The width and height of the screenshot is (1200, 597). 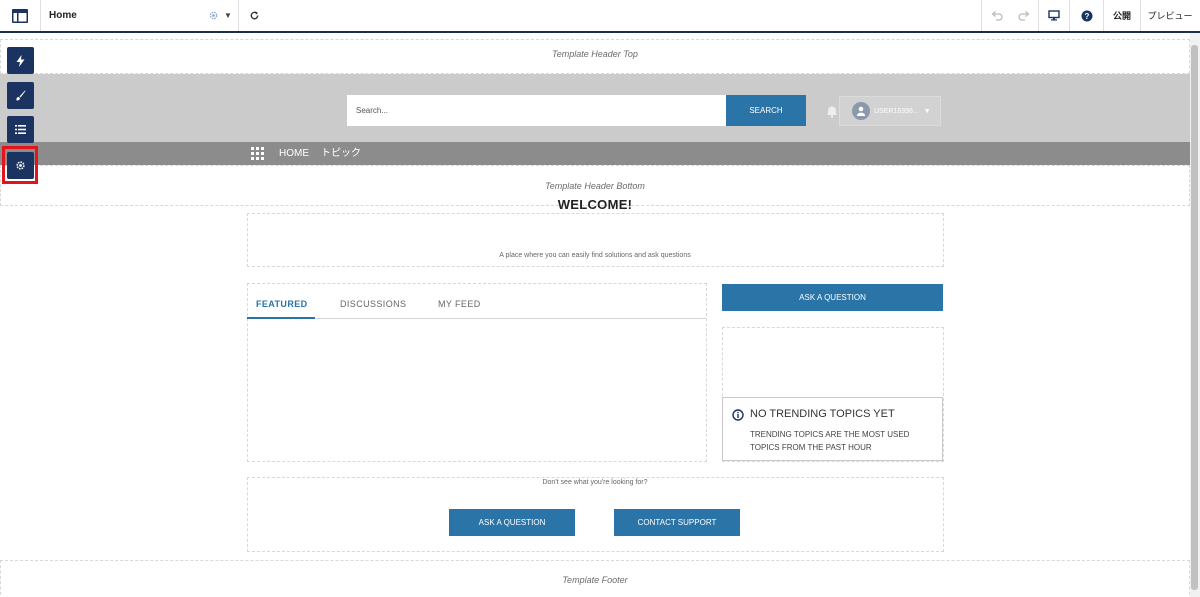 I want to click on app-launcher-grid-icon, so click(x=257, y=153).